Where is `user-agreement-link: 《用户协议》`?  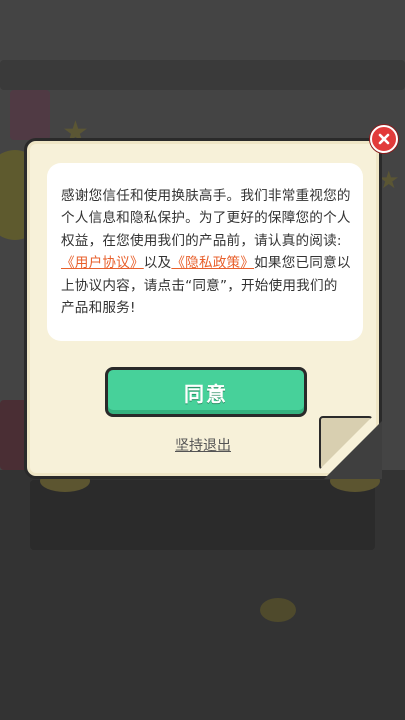 user-agreement-link: 《用户协议》 is located at coordinates (102, 263).